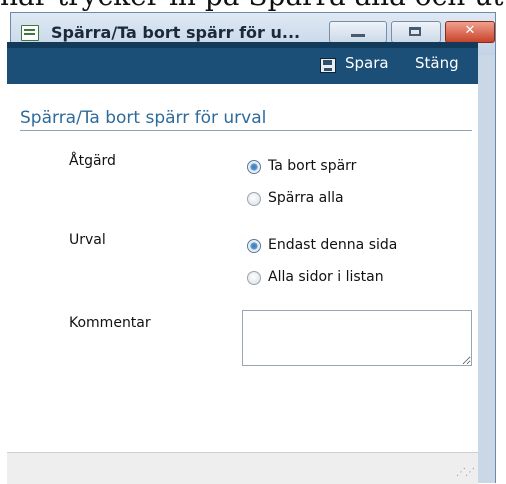 This screenshot has height=484, width=506. Describe the element at coordinates (92, 161) in the screenshot. I see `action-label: Åtgärd` at that location.